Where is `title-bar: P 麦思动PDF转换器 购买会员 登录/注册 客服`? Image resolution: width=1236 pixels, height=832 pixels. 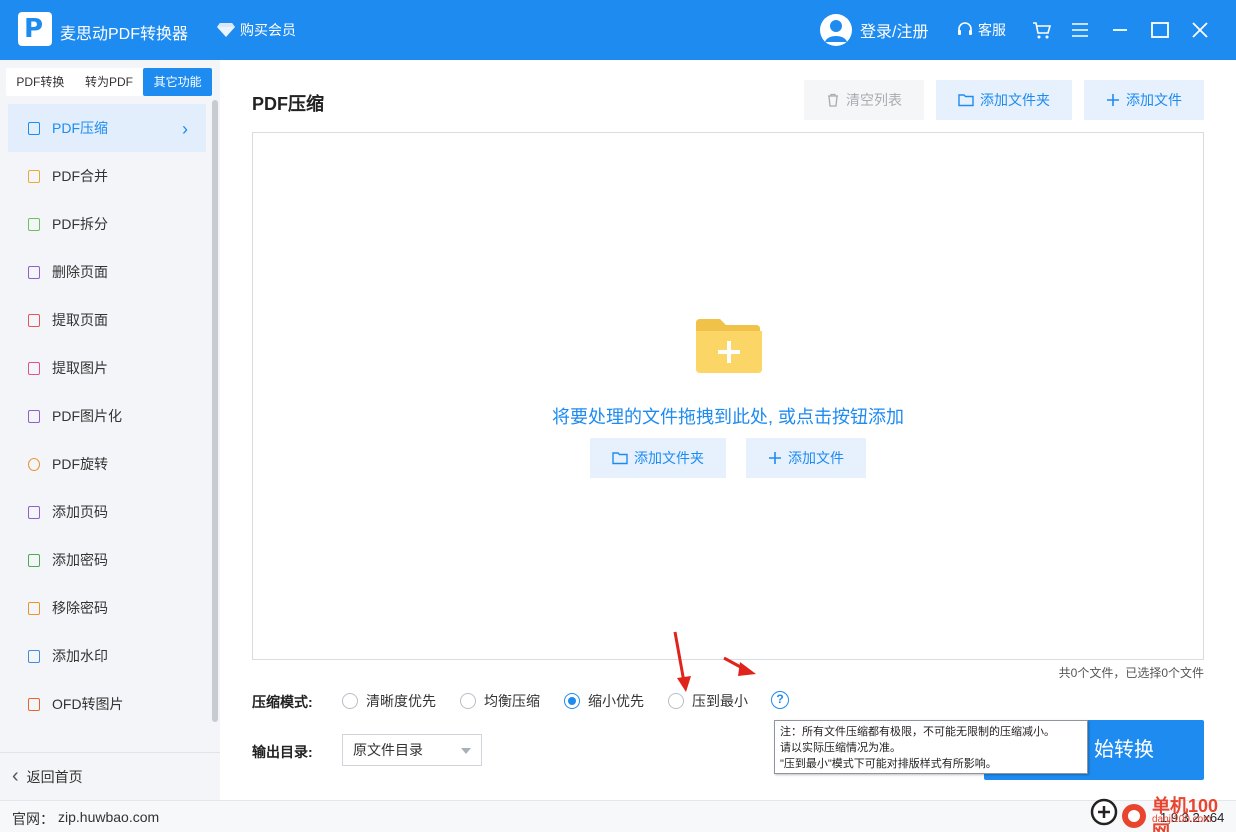 title-bar: P 麦思动PDF转换器 购买会员 登录/注册 客服 is located at coordinates (618, 30).